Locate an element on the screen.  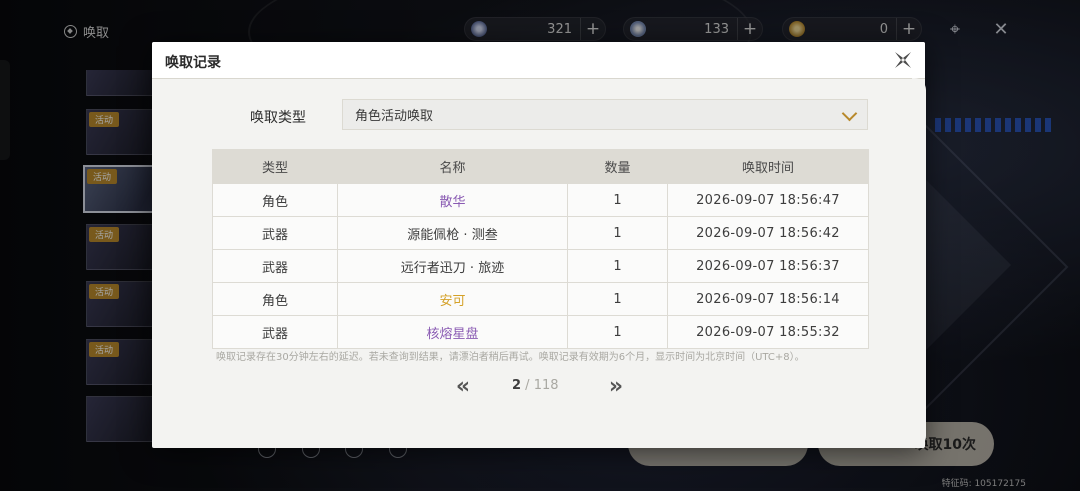
cell-time: 2026-09-07 18:56:47 is located at coordinates (768, 200).